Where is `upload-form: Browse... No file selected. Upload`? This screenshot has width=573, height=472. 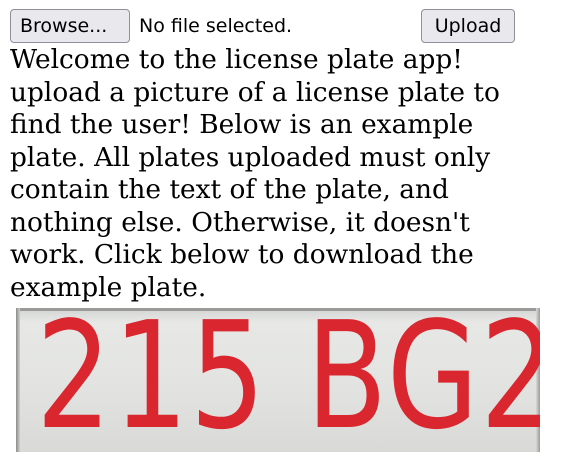
upload-form: Browse... No file selected. Upload is located at coordinates (286, 23).